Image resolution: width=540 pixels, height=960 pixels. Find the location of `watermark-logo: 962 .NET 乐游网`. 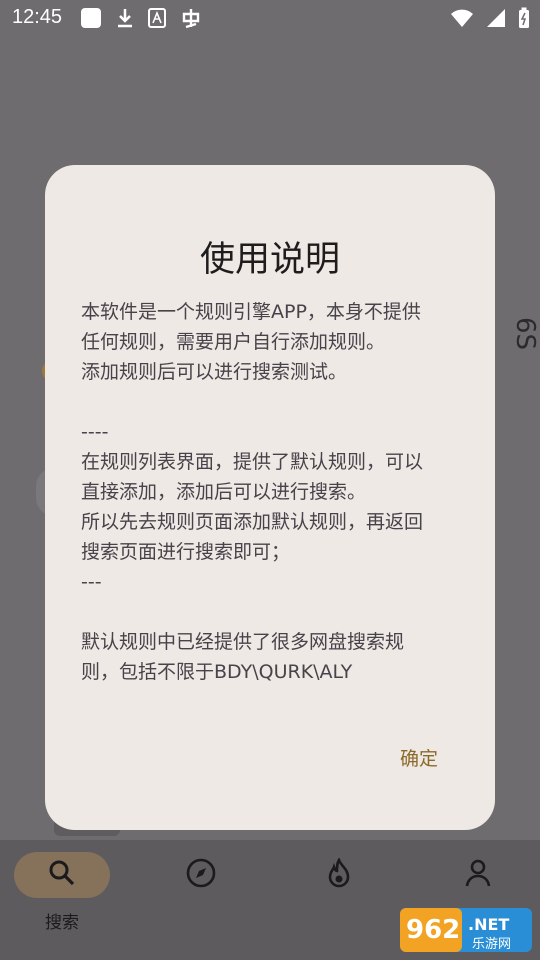

watermark-logo: 962 .NET 乐游网 is located at coordinates (466, 930).